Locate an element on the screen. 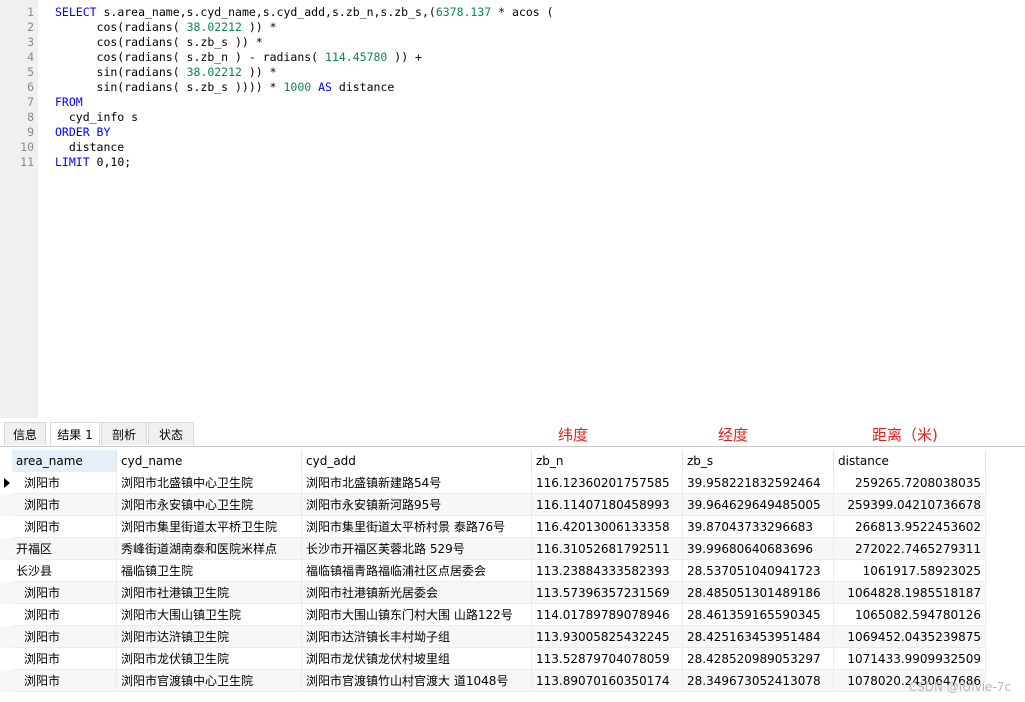 The height and width of the screenshot is (702, 1025). table-cell-zb-n: 116.12360201757585 is located at coordinates (607, 483).